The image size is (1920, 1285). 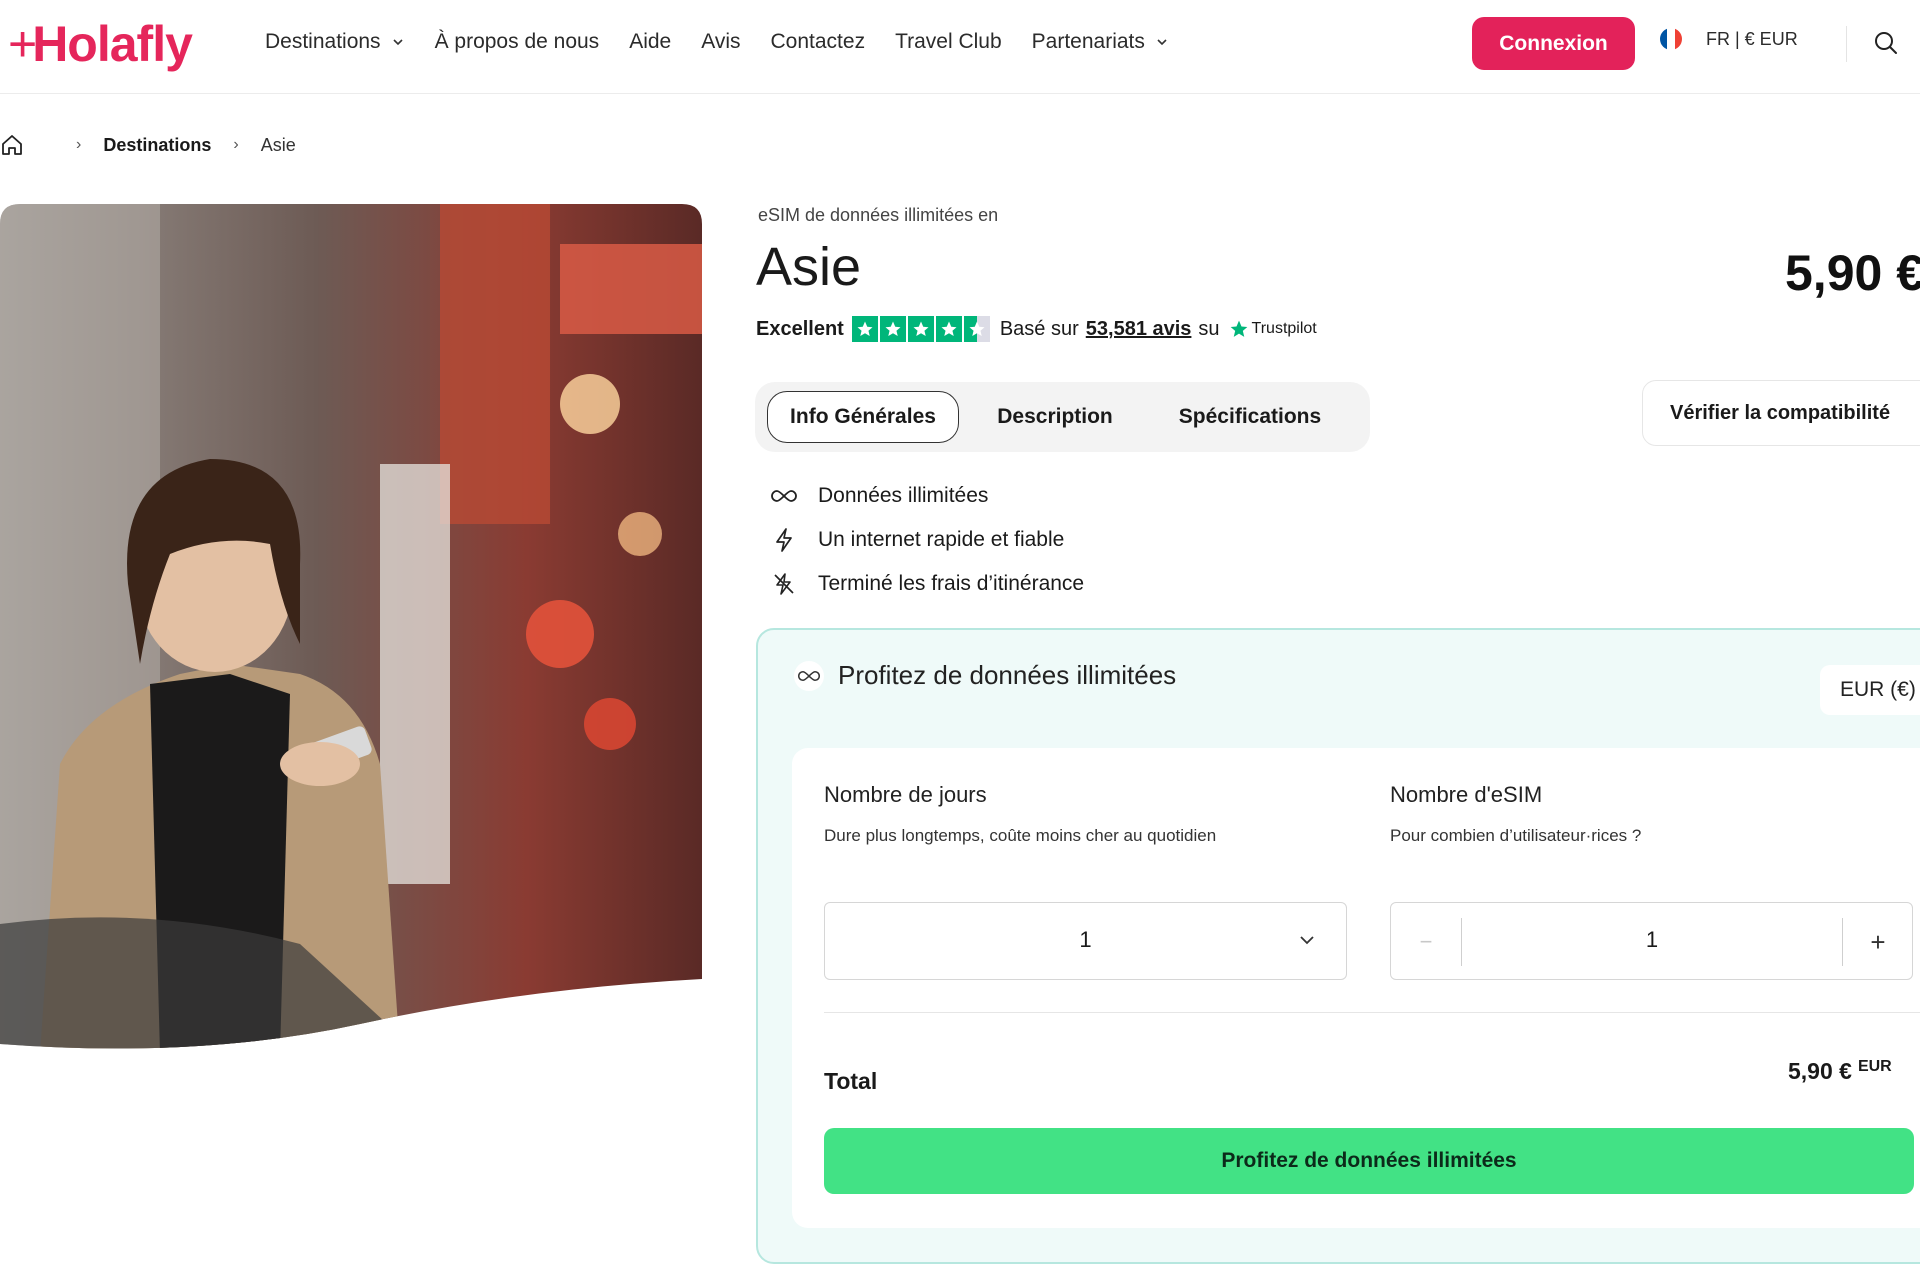 What do you see at coordinates (1250, 417) in the screenshot?
I see `tab-specifications: Spécifications` at bounding box center [1250, 417].